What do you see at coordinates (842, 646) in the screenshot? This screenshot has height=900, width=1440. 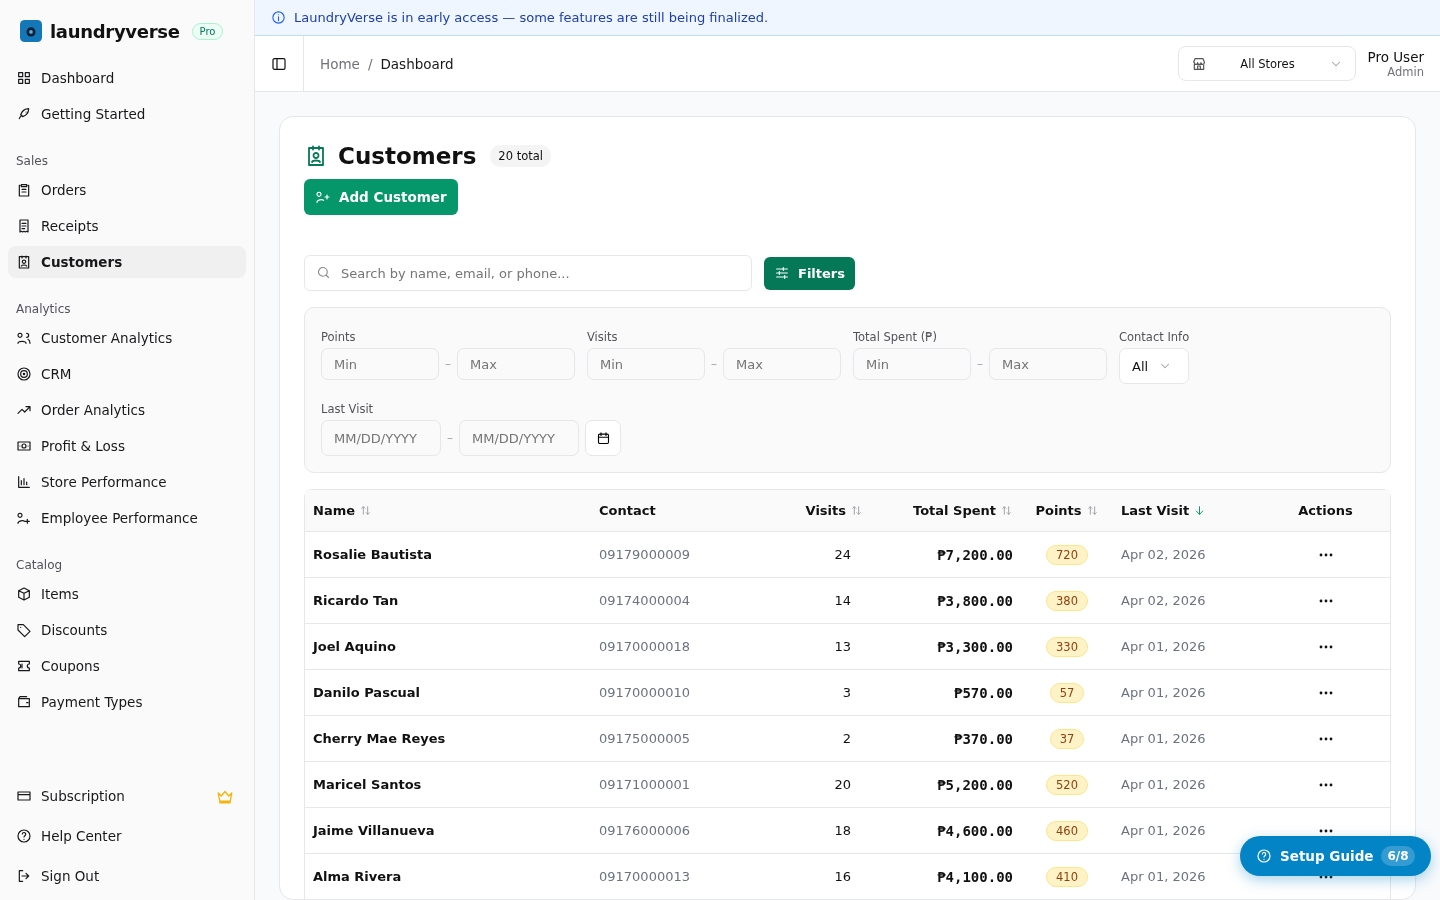 I see `table-cell-text: 13` at bounding box center [842, 646].